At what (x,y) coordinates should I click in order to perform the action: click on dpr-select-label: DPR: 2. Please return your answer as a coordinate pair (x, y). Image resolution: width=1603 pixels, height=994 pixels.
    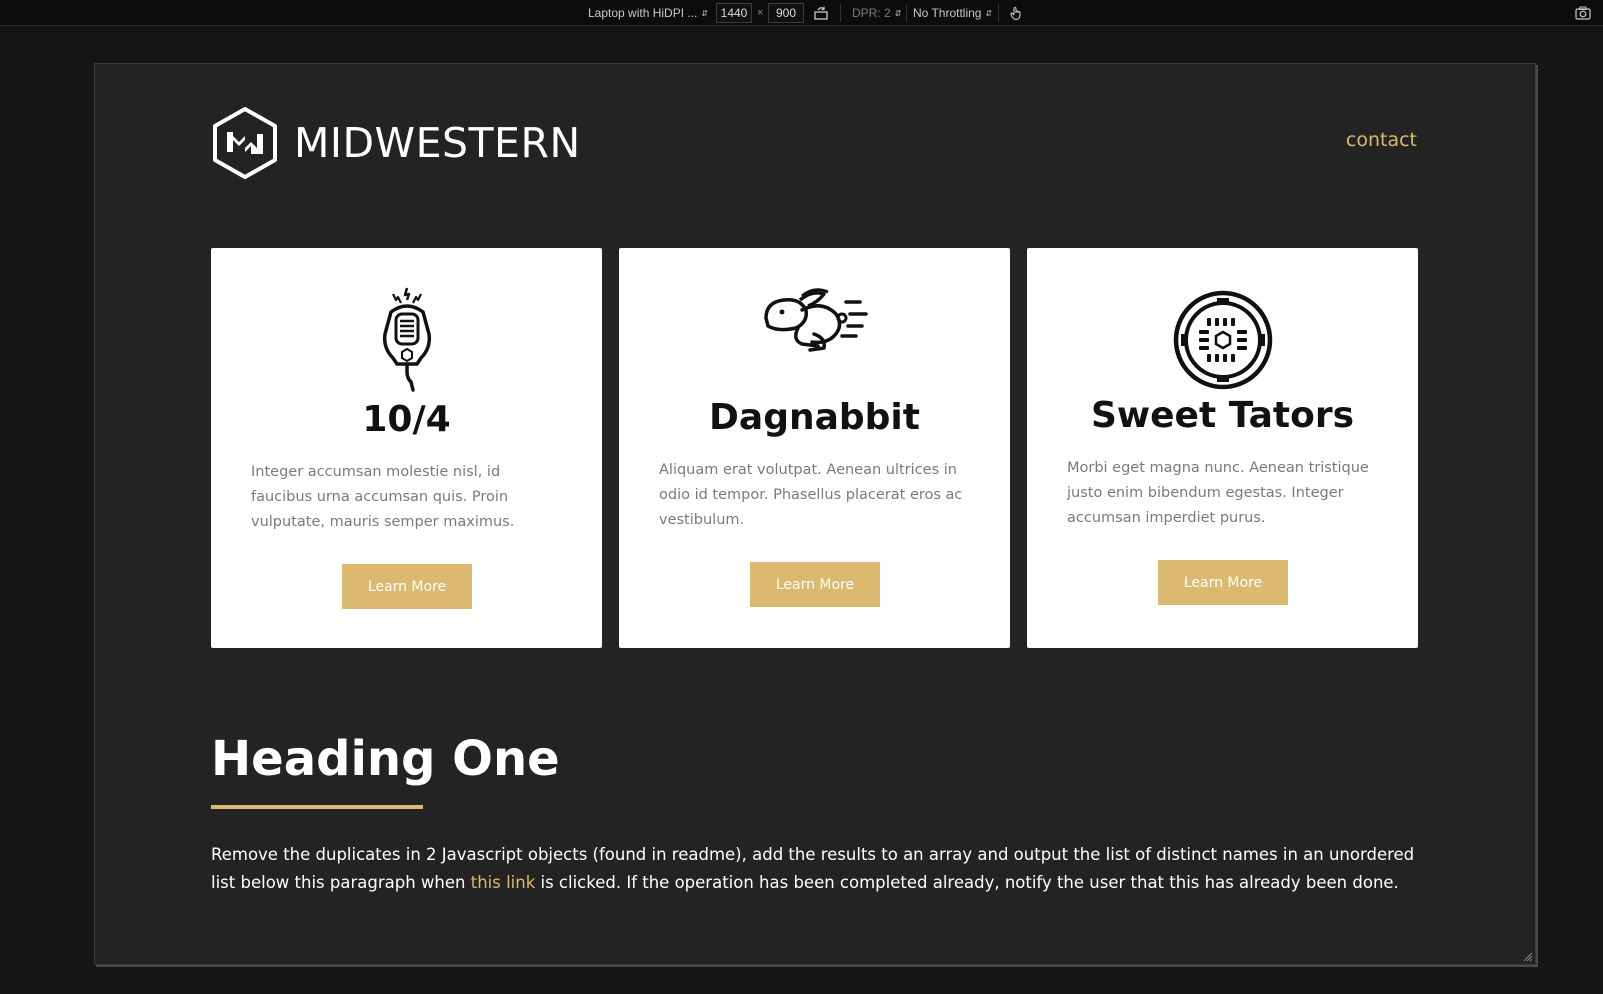
    Looking at the image, I should click on (871, 13).